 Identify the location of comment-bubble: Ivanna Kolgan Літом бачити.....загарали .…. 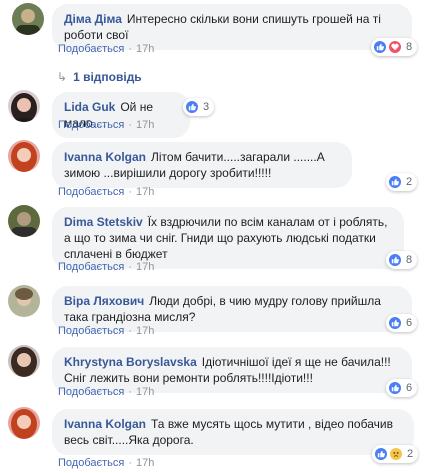
(202, 165).